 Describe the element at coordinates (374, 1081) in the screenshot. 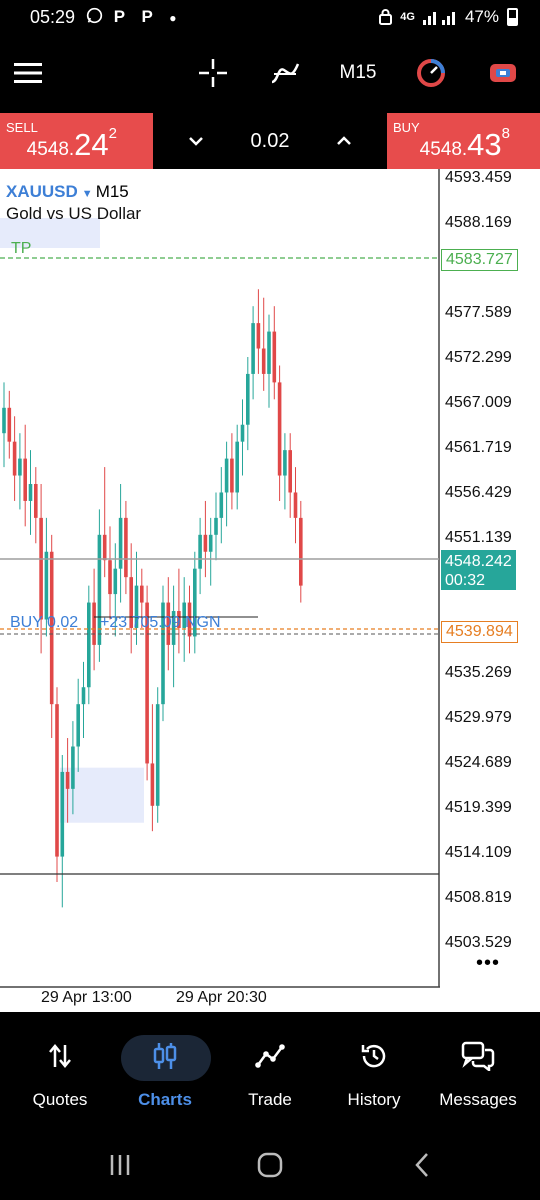

I see `nav-history: History` at that location.